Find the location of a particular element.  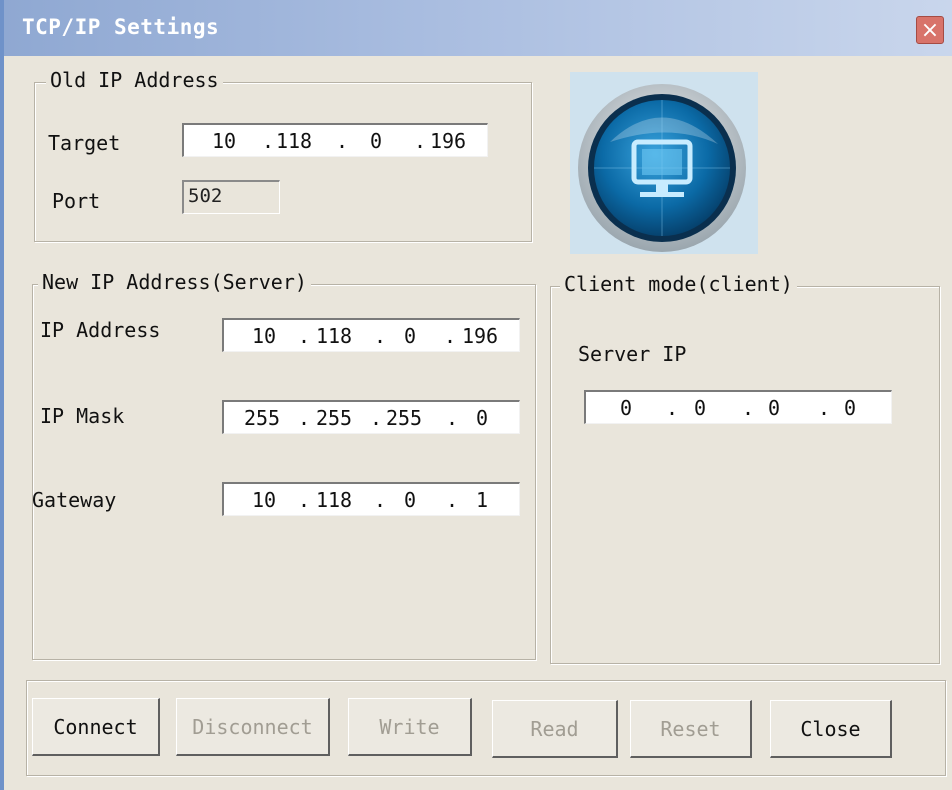

connect-button: Connect is located at coordinates (96, 727).